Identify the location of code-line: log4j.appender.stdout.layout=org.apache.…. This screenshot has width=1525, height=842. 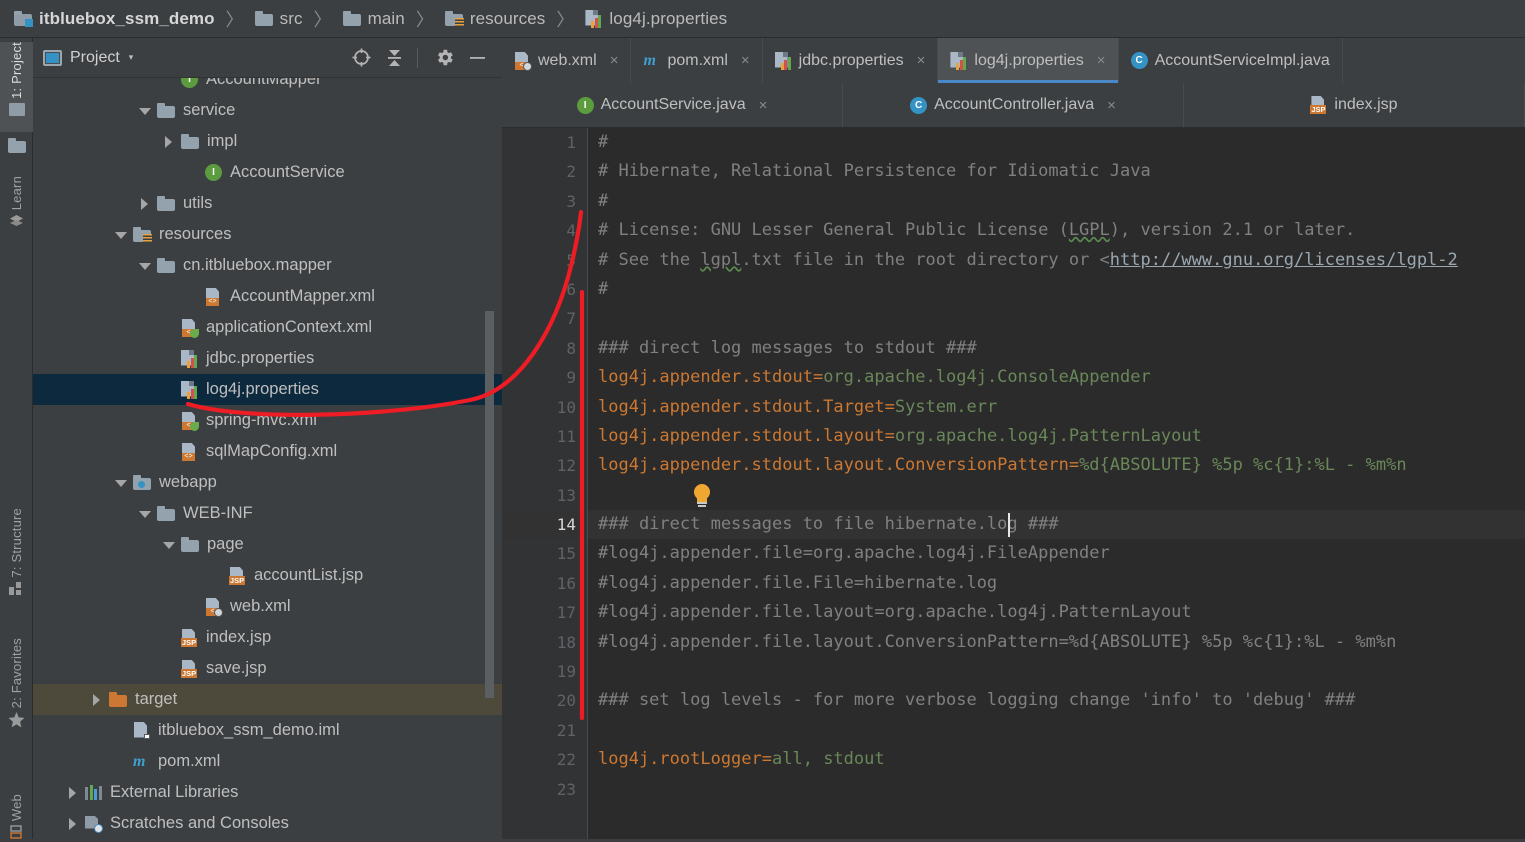
(1056, 436).